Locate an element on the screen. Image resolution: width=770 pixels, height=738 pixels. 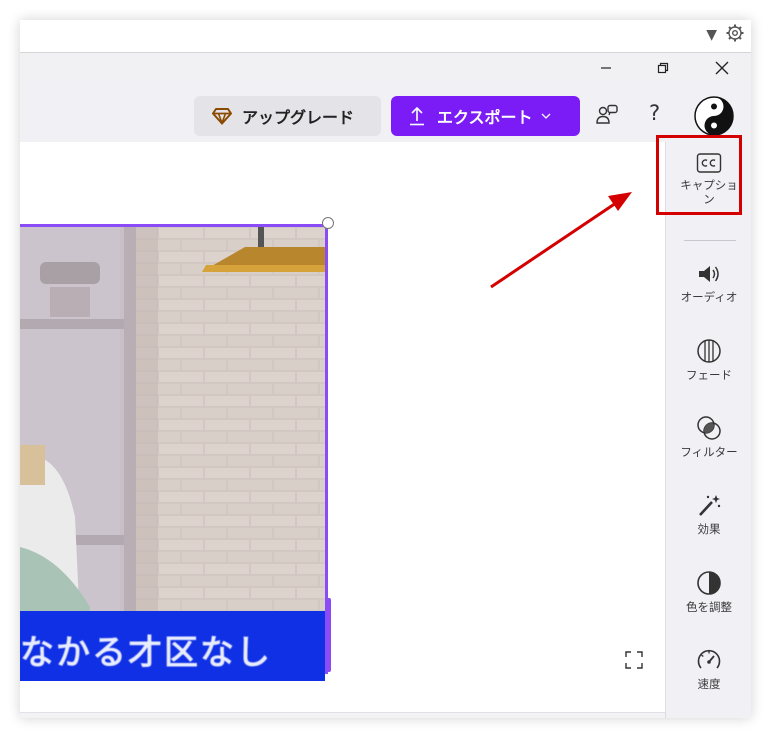
restore-icon is located at coordinates (663, 67).